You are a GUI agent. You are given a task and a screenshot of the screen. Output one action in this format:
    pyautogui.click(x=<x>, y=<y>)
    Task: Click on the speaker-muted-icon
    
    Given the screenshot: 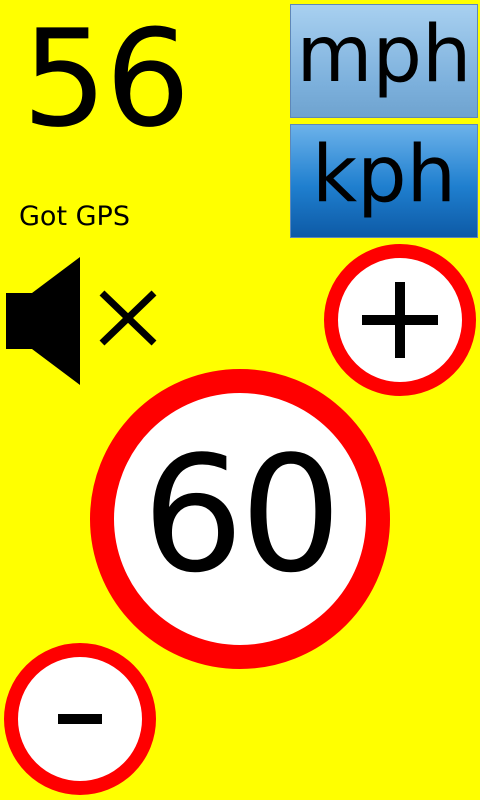 What is the action you would take?
    pyautogui.click(x=81, y=321)
    